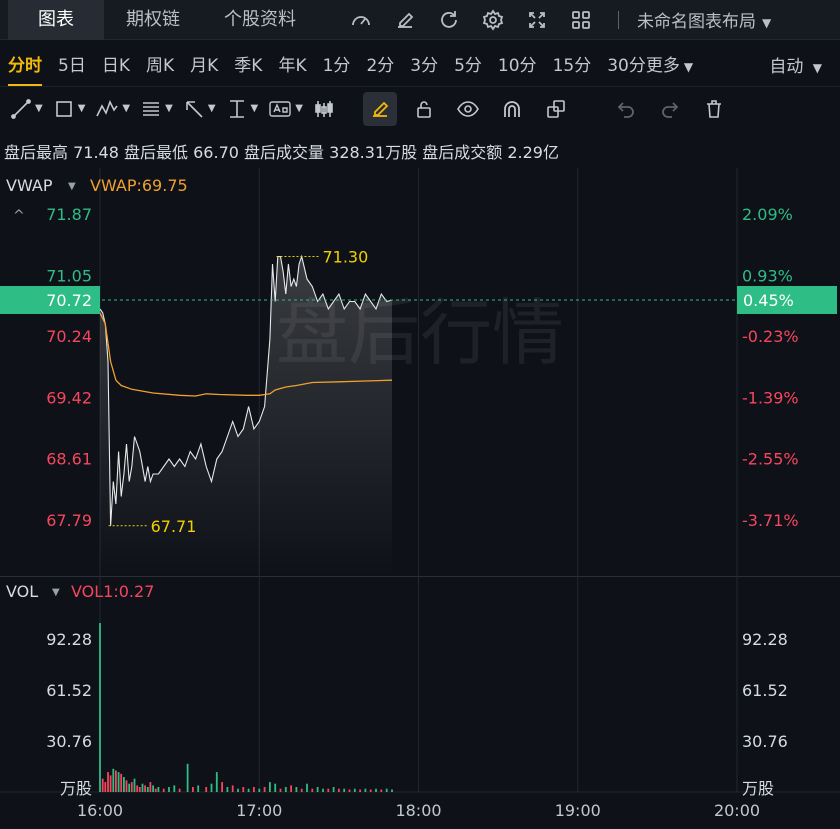 This screenshot has width=840, height=829. I want to click on period-intraday: 分时, so click(25, 69).